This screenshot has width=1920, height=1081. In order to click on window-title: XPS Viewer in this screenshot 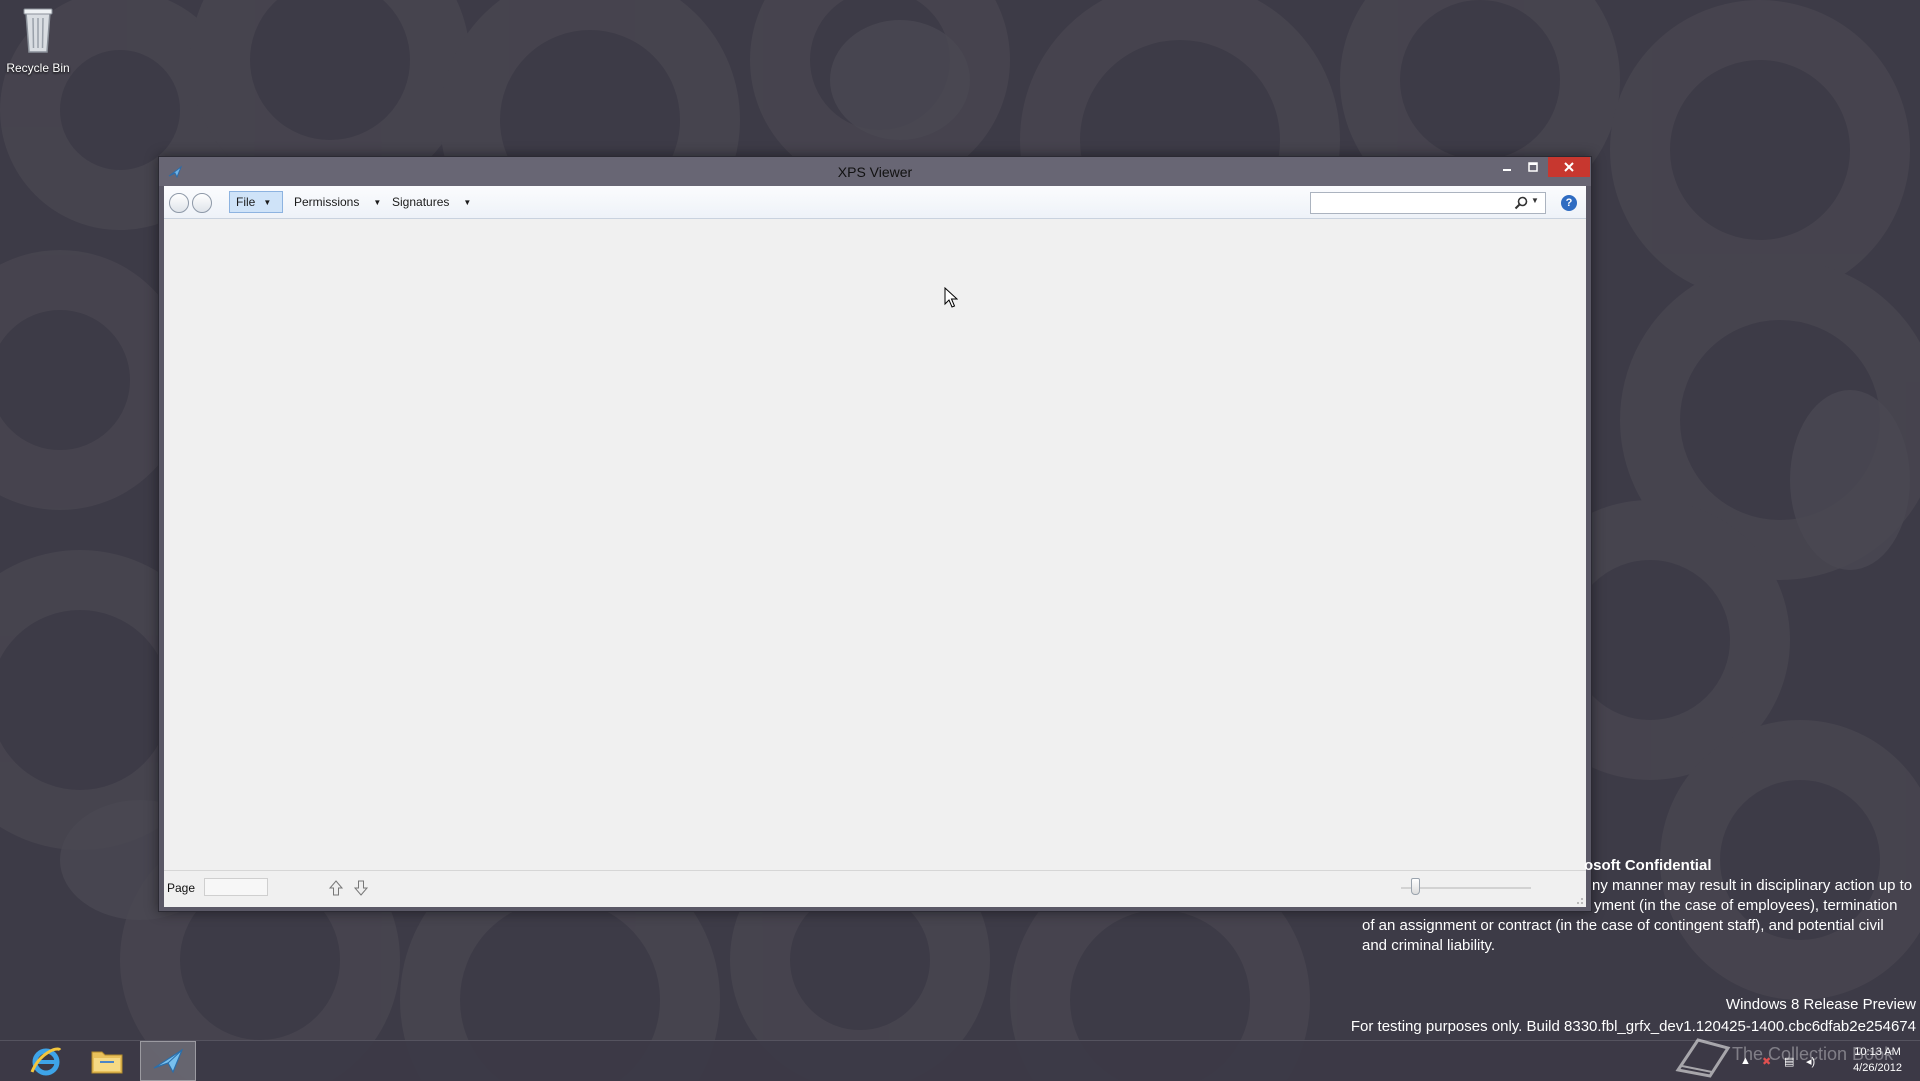, I will do `click(875, 172)`.